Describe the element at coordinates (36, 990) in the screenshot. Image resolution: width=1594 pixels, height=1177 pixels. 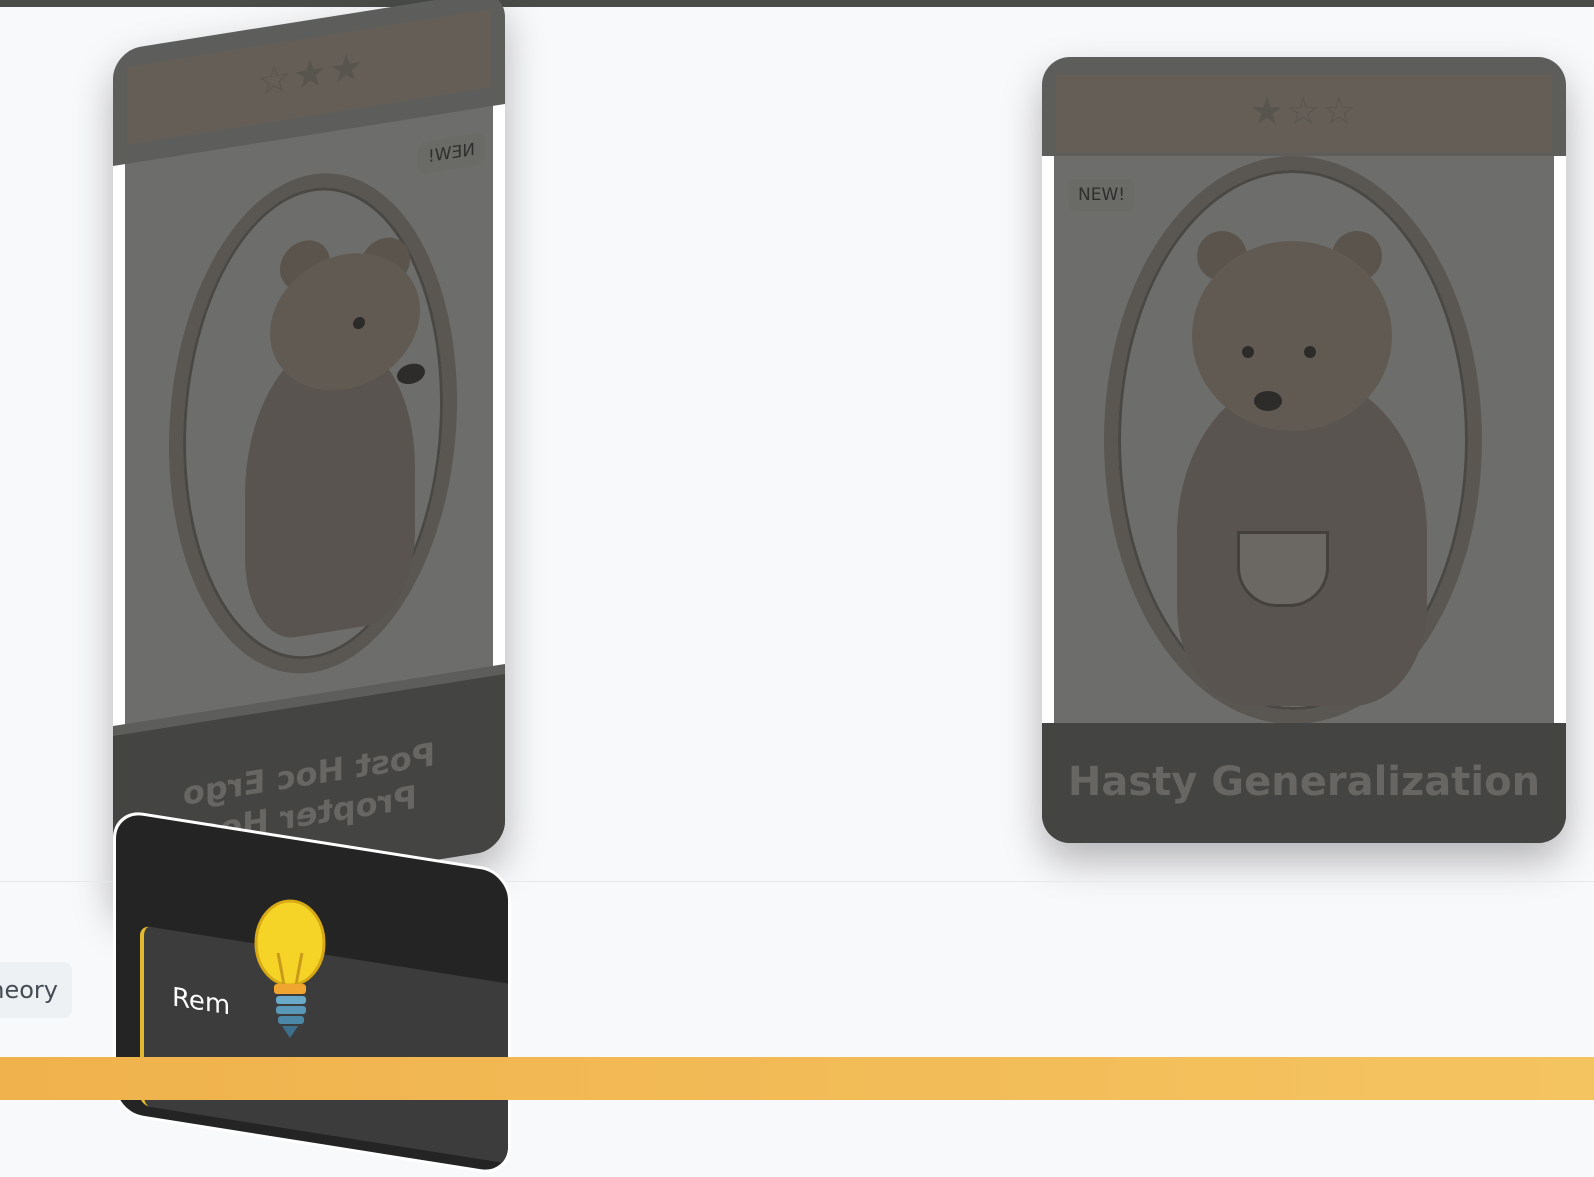
I see `category-chip: heory` at that location.